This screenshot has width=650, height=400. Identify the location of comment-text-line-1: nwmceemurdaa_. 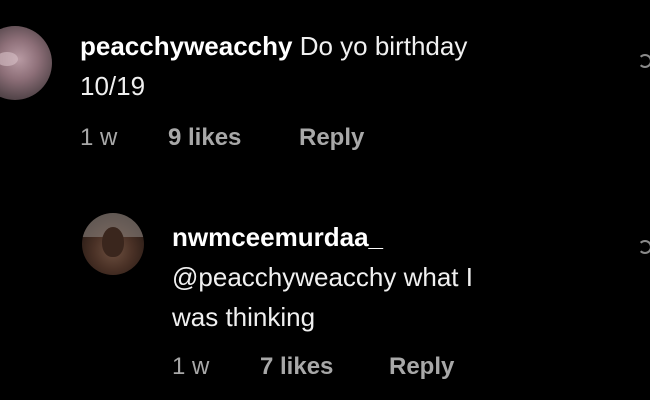
(277, 237).